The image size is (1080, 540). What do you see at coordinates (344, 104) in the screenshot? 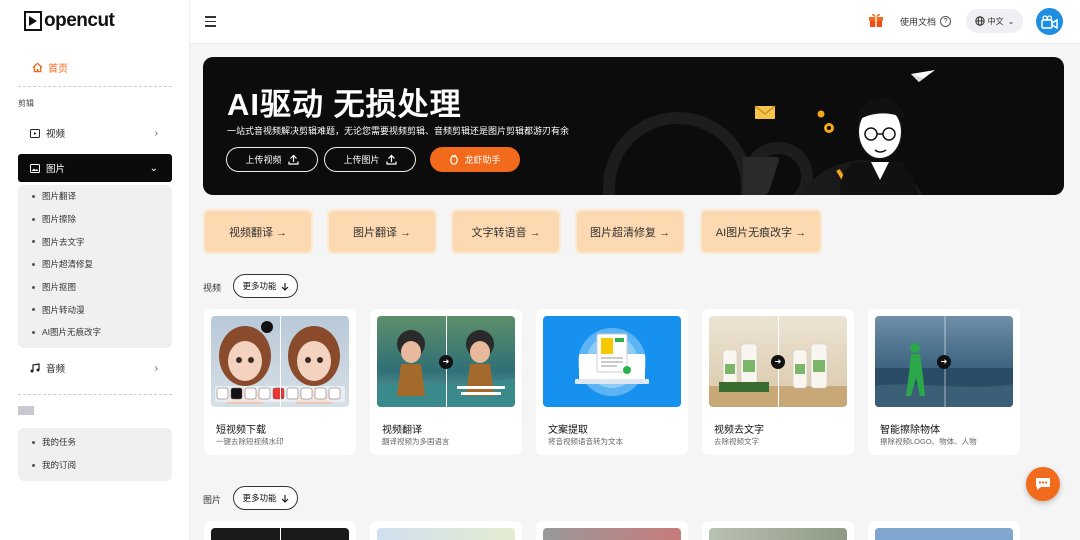
I see `banner-title: AI驱动 无损处理` at bounding box center [344, 104].